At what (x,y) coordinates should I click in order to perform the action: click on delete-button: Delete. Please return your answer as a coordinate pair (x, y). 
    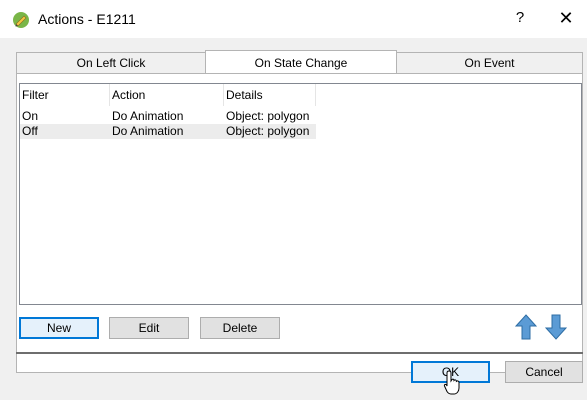
    Looking at the image, I should click on (240, 328).